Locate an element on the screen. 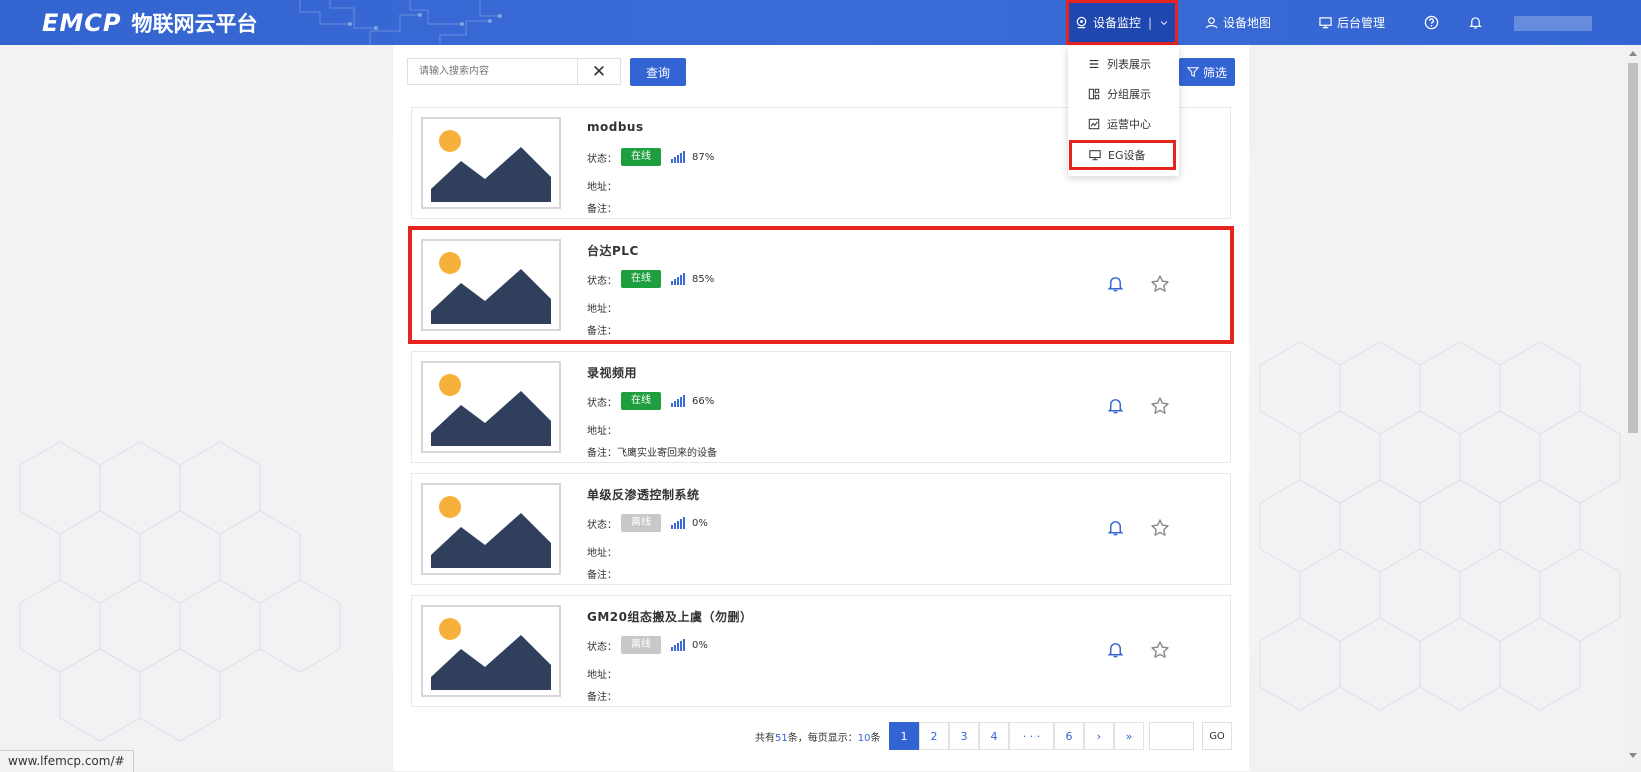  pagination-summary: 共有51条，每页显示：10条 is located at coordinates (822, 736).